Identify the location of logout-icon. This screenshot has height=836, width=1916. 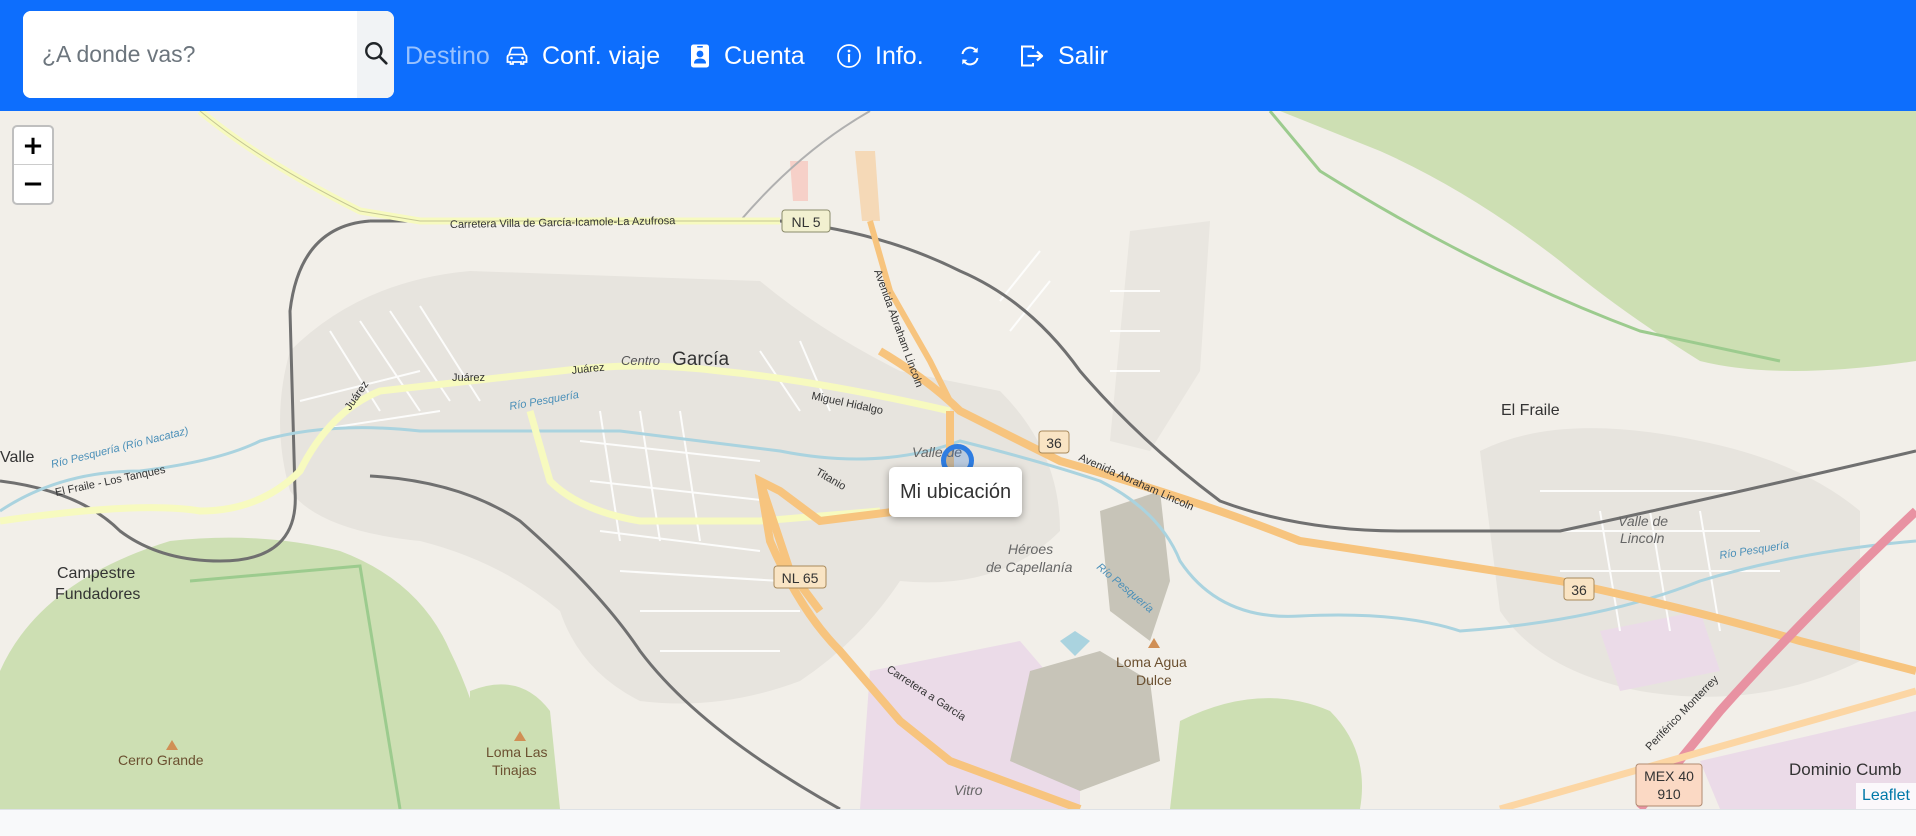
(1032, 56).